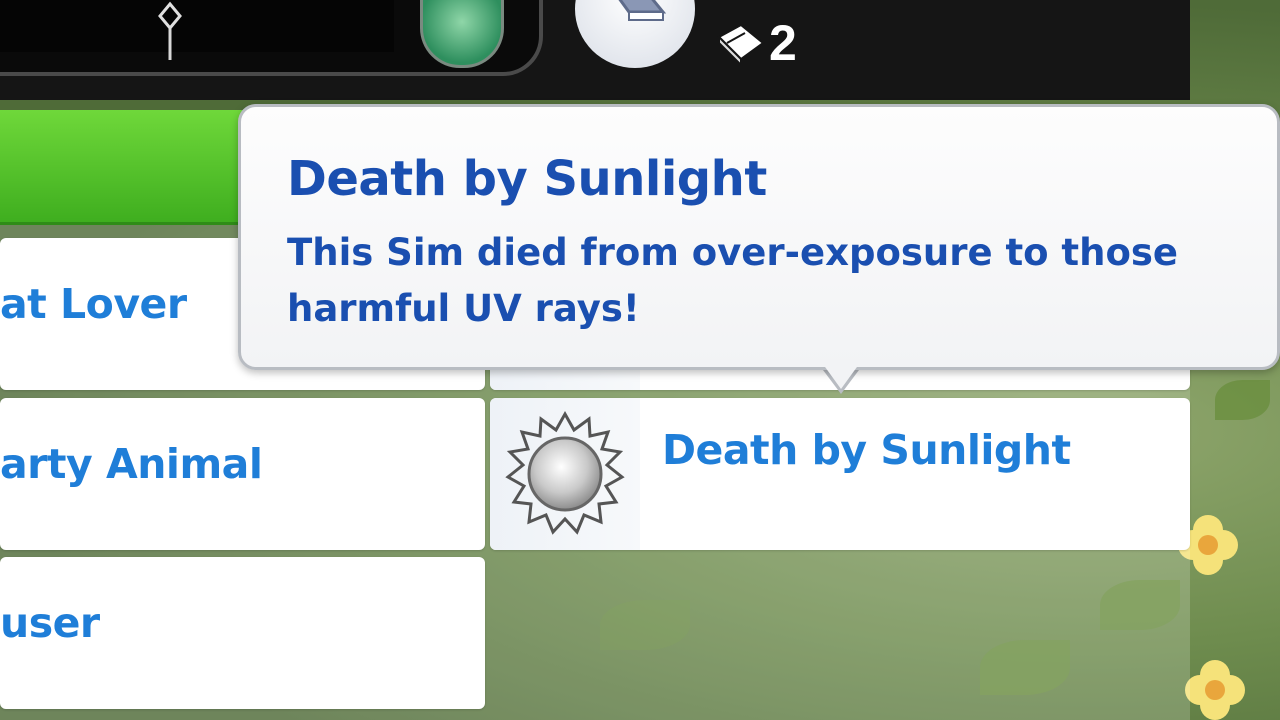  I want to click on trait-icon-box, so click(565, 474).